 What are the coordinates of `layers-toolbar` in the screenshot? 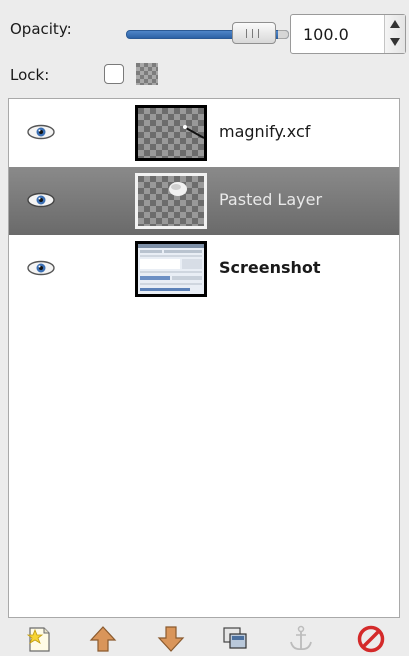 It's located at (204, 638).